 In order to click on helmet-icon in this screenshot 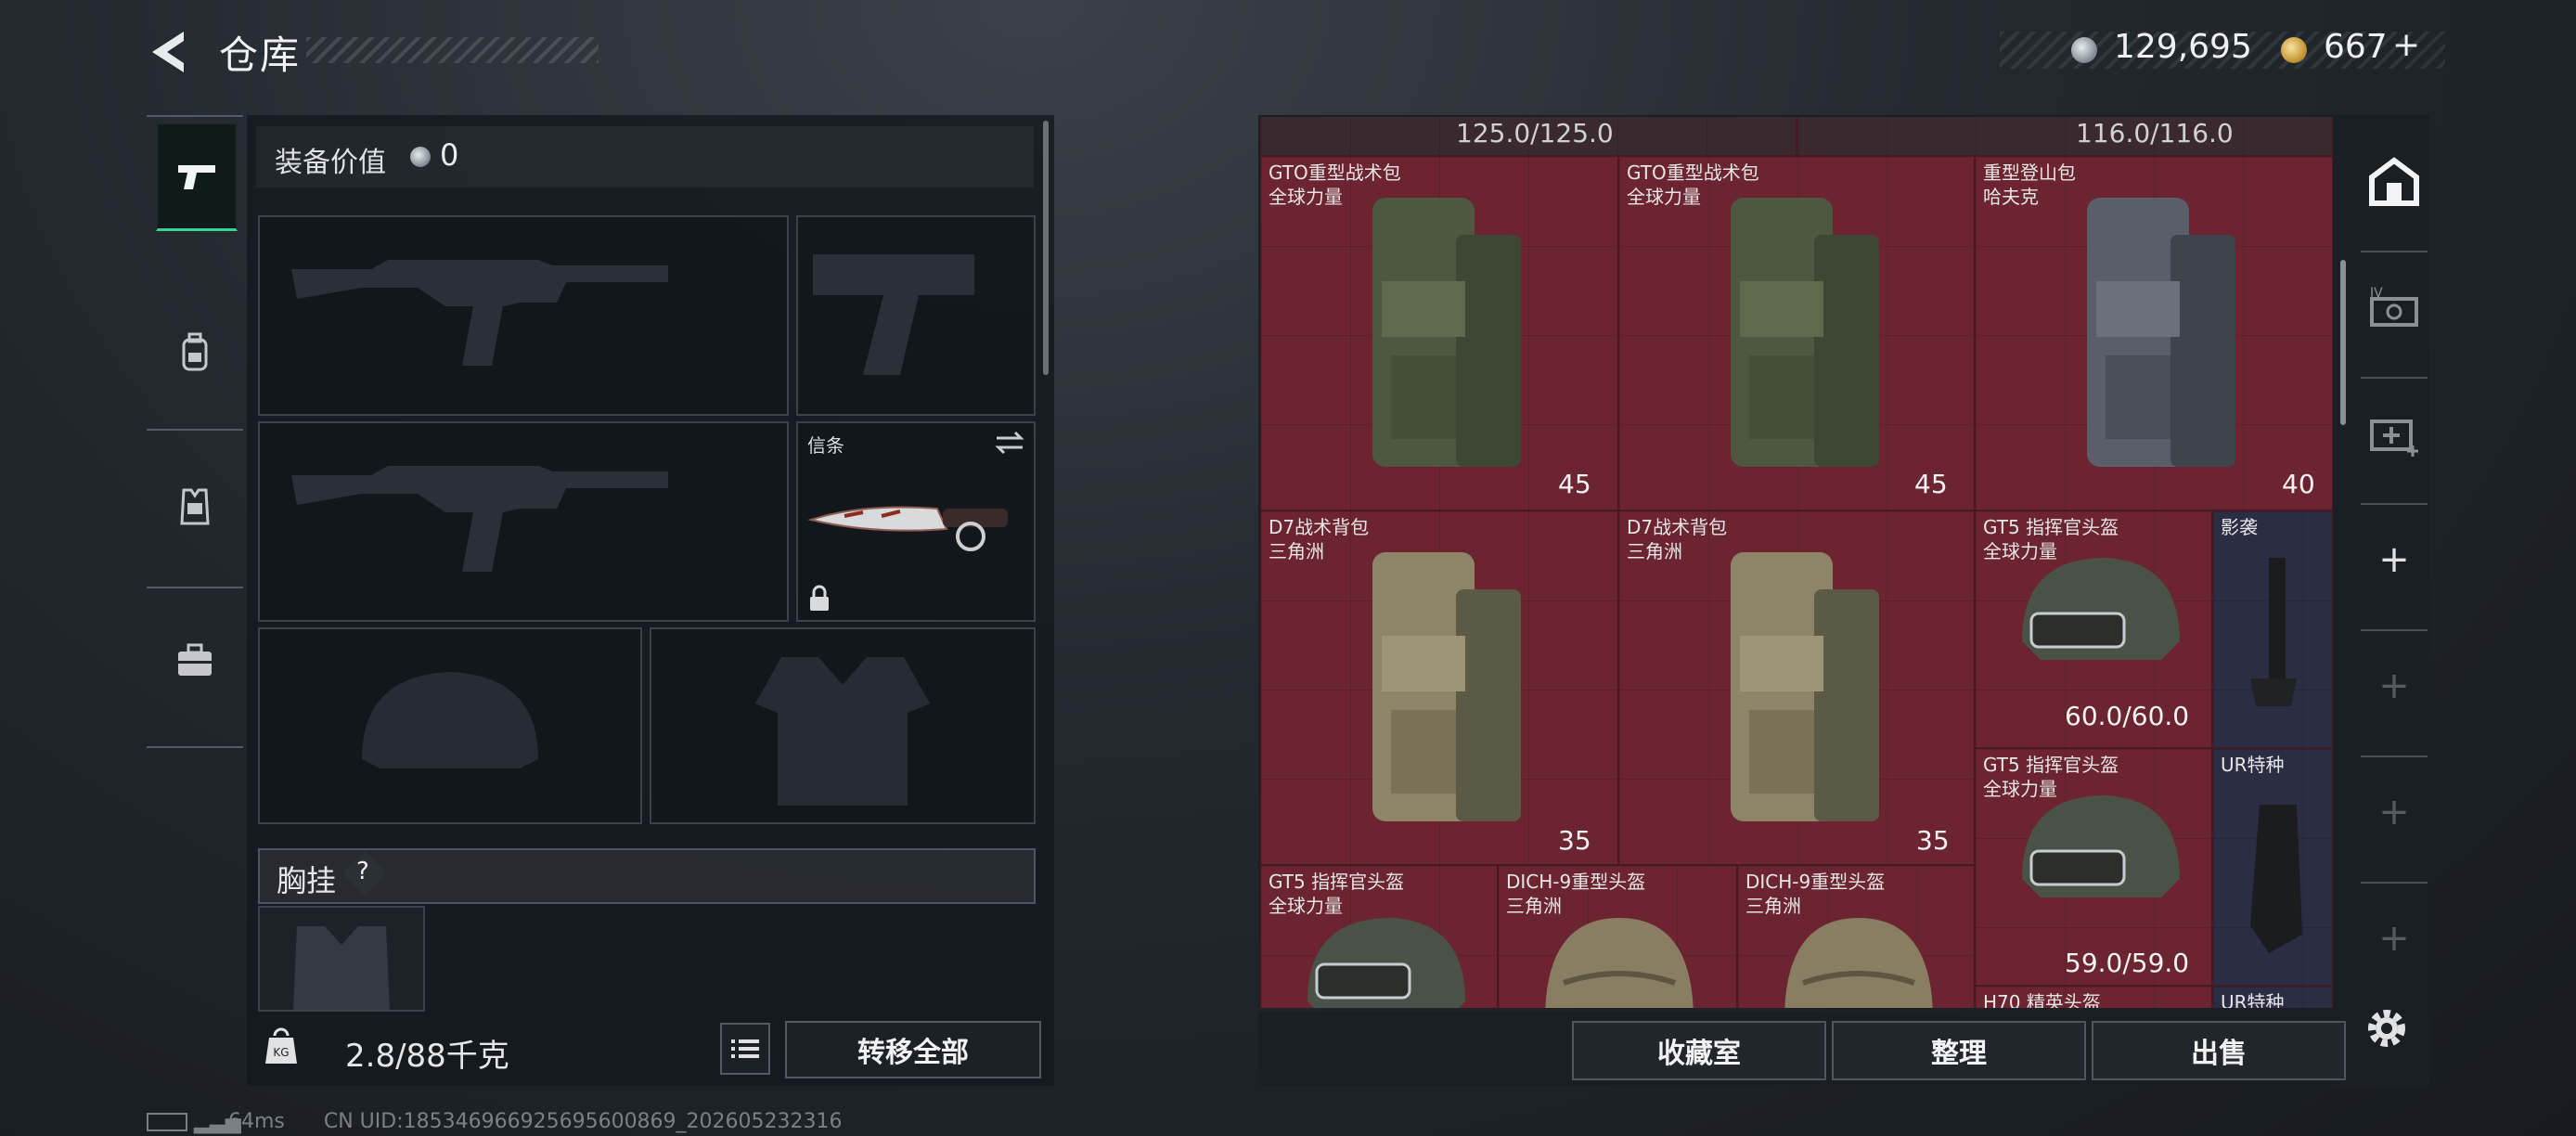, I will do `click(1386, 963)`.